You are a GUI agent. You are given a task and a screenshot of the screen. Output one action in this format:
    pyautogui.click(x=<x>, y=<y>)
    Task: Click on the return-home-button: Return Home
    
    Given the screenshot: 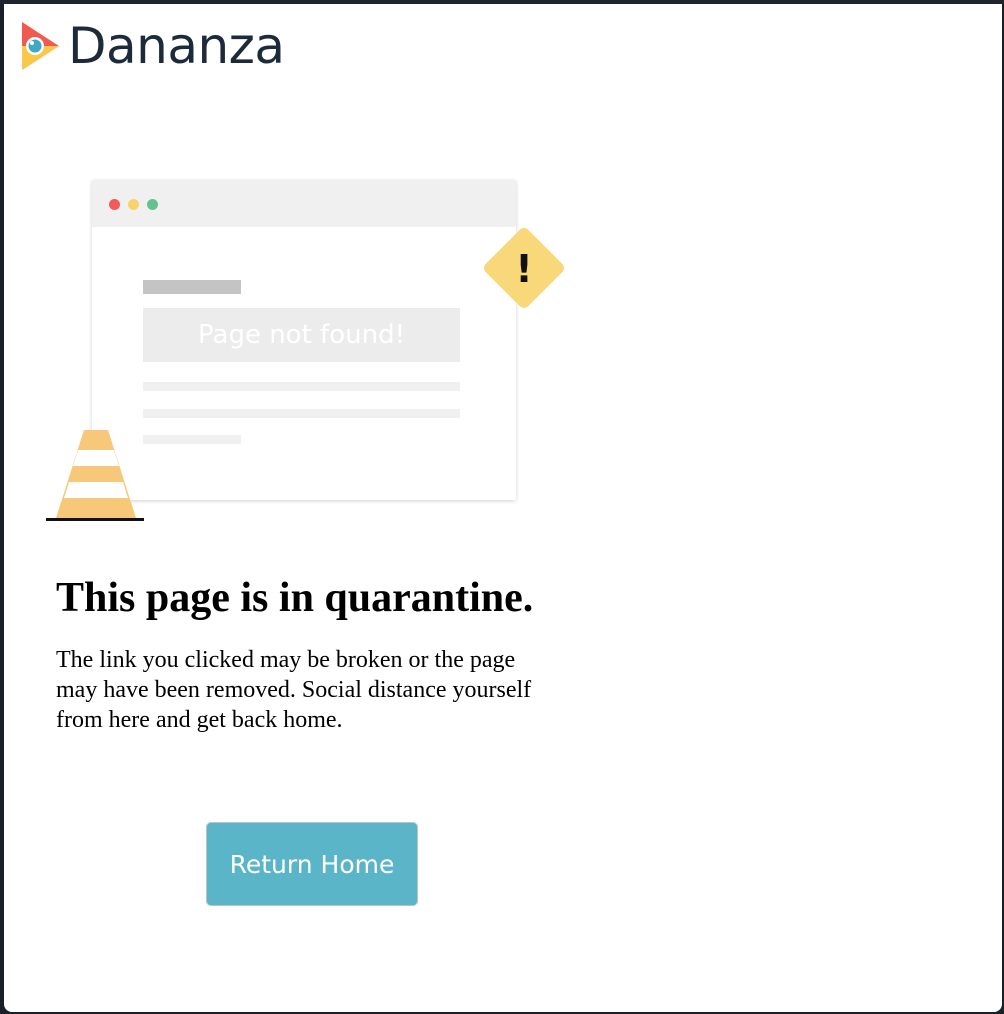 What is the action you would take?
    pyautogui.click(x=312, y=864)
    